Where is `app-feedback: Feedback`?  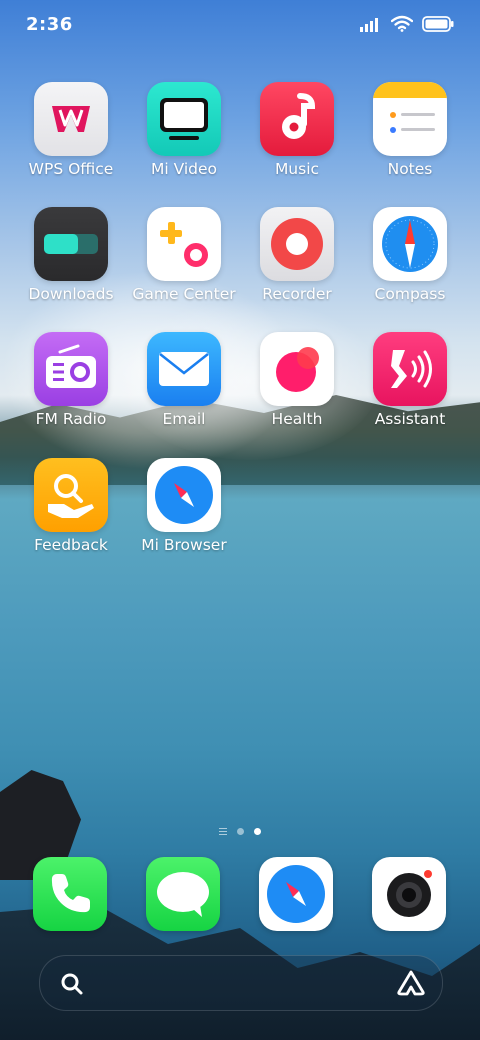 app-feedback: Feedback is located at coordinates (71, 506).